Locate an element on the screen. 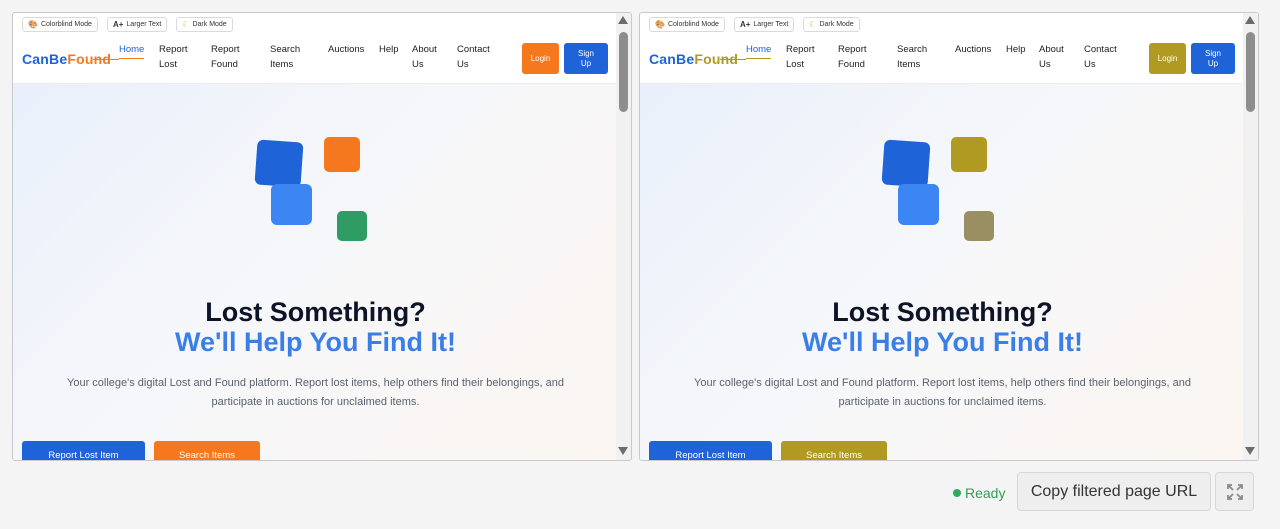 The image size is (1280, 529). fullscreen-button is located at coordinates (1234, 491).